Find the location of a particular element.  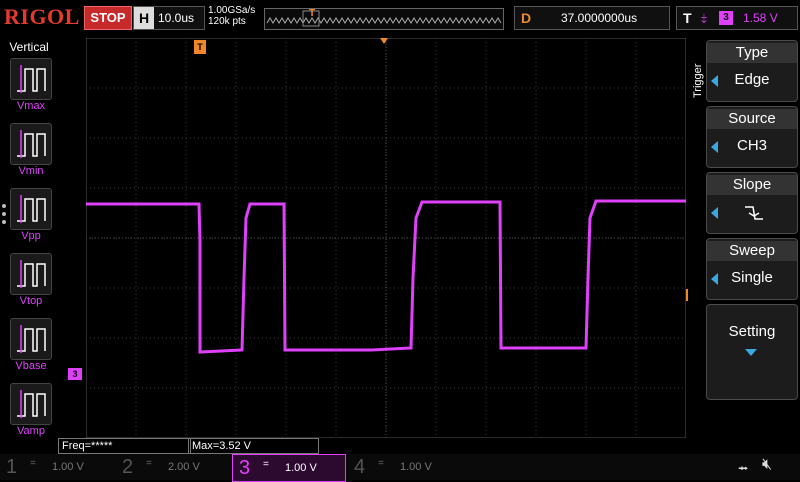

menu-source-button: Source CH3 is located at coordinates (752, 137).